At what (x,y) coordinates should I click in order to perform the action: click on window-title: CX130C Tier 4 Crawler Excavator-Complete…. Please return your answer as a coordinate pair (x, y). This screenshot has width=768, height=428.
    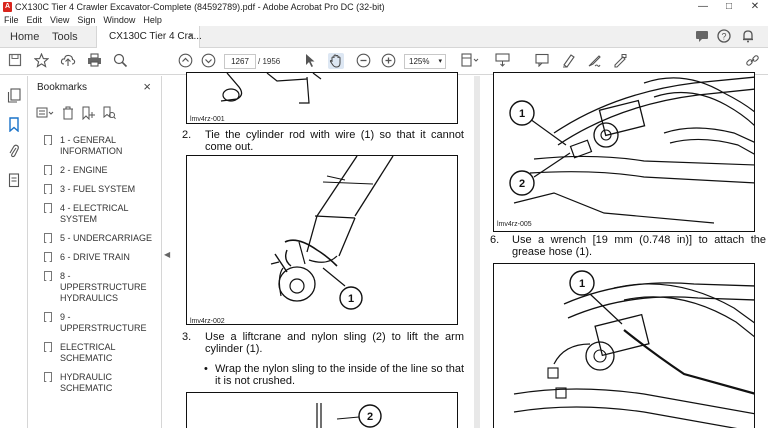
    Looking at the image, I should click on (200, 6).